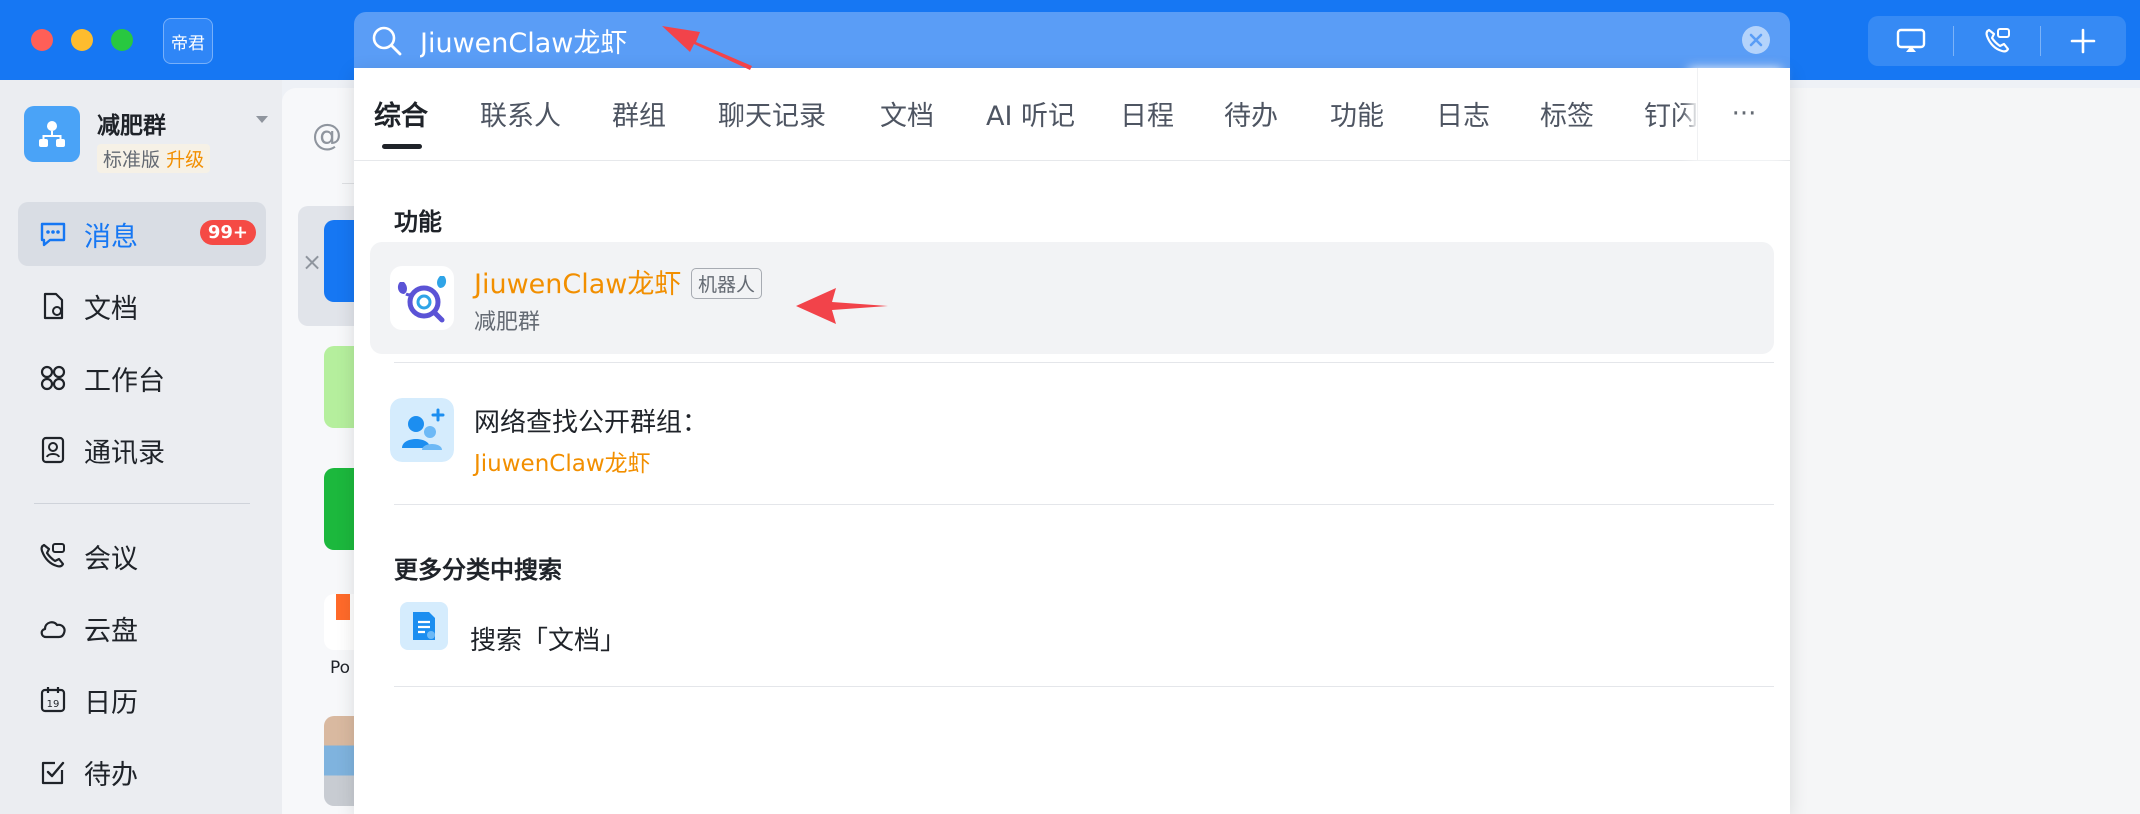 Image resolution: width=2140 pixels, height=814 pixels. I want to click on message-icon, so click(53, 234).